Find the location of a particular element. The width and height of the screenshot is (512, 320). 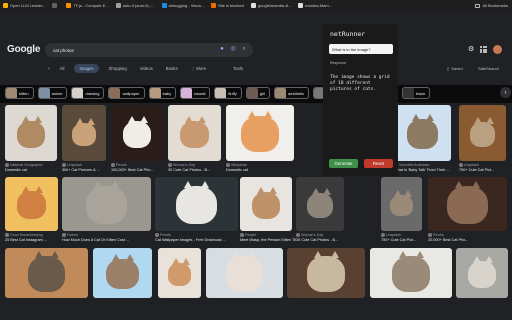

related-chip: fluffy is located at coordinates (228, 93).